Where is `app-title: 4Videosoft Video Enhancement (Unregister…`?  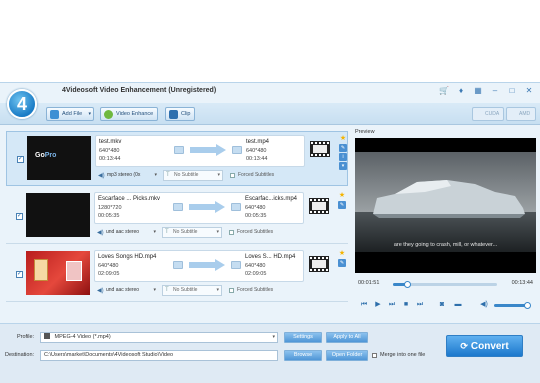
app-title: 4Videosoft Video Enhancement (Unregister… is located at coordinates (139, 90).